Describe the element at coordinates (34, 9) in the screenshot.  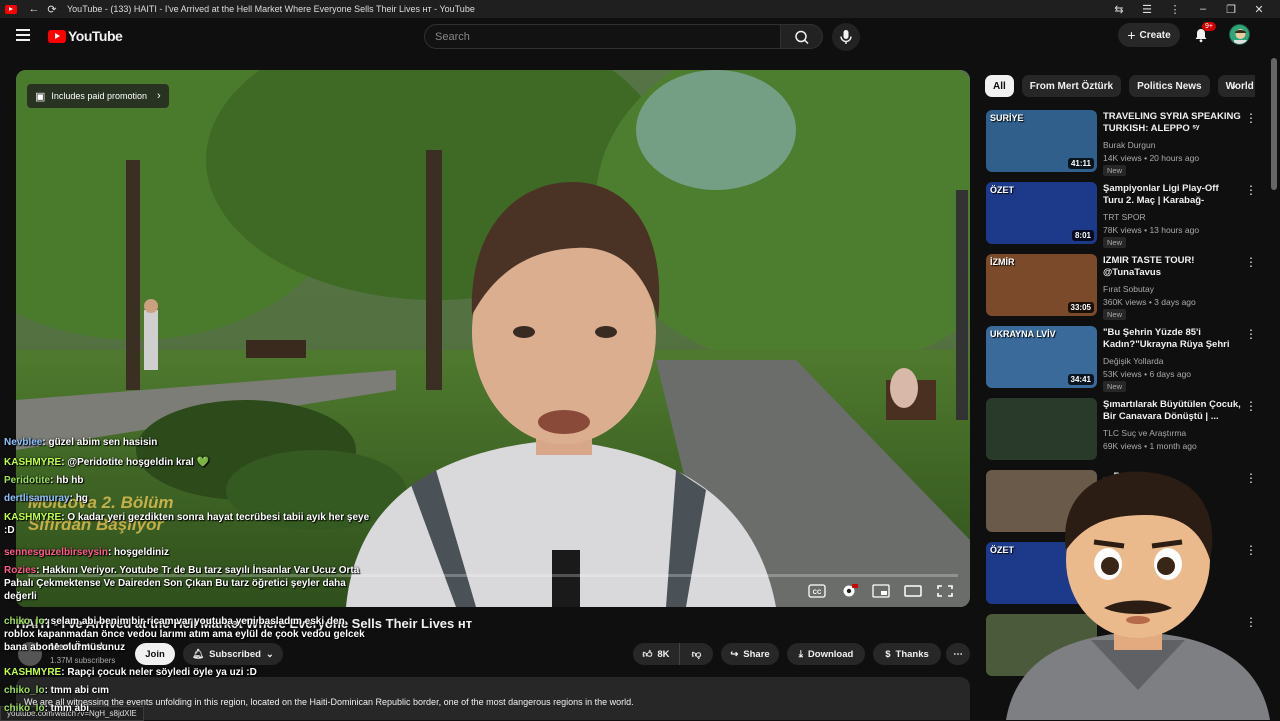
I see `back-icon: ←` at that location.